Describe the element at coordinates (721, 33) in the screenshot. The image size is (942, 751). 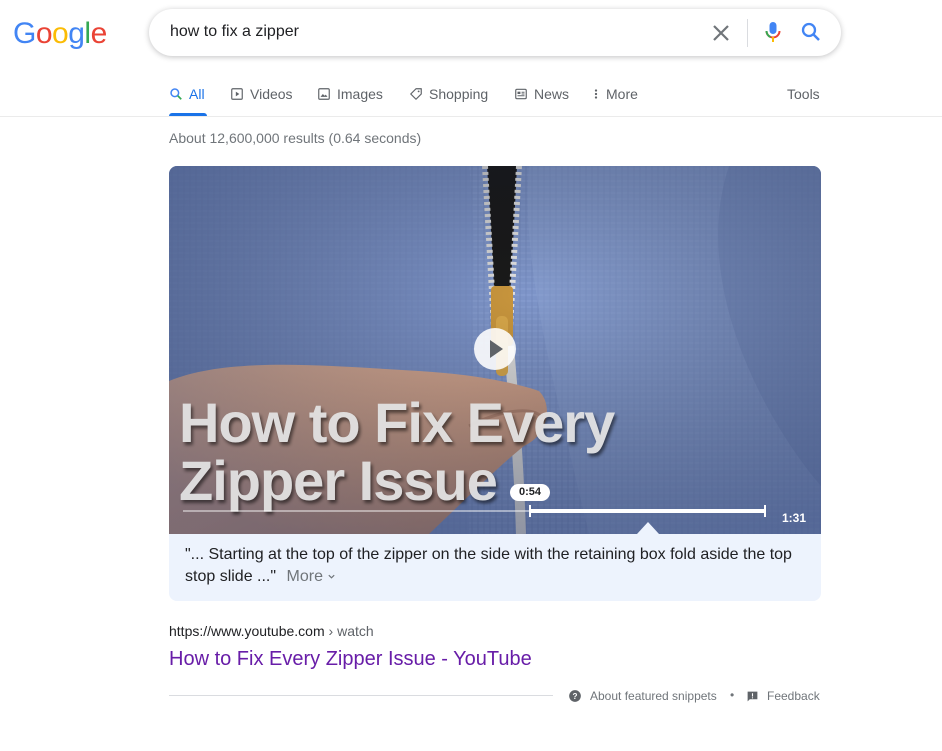
I see `clear-icon` at that location.